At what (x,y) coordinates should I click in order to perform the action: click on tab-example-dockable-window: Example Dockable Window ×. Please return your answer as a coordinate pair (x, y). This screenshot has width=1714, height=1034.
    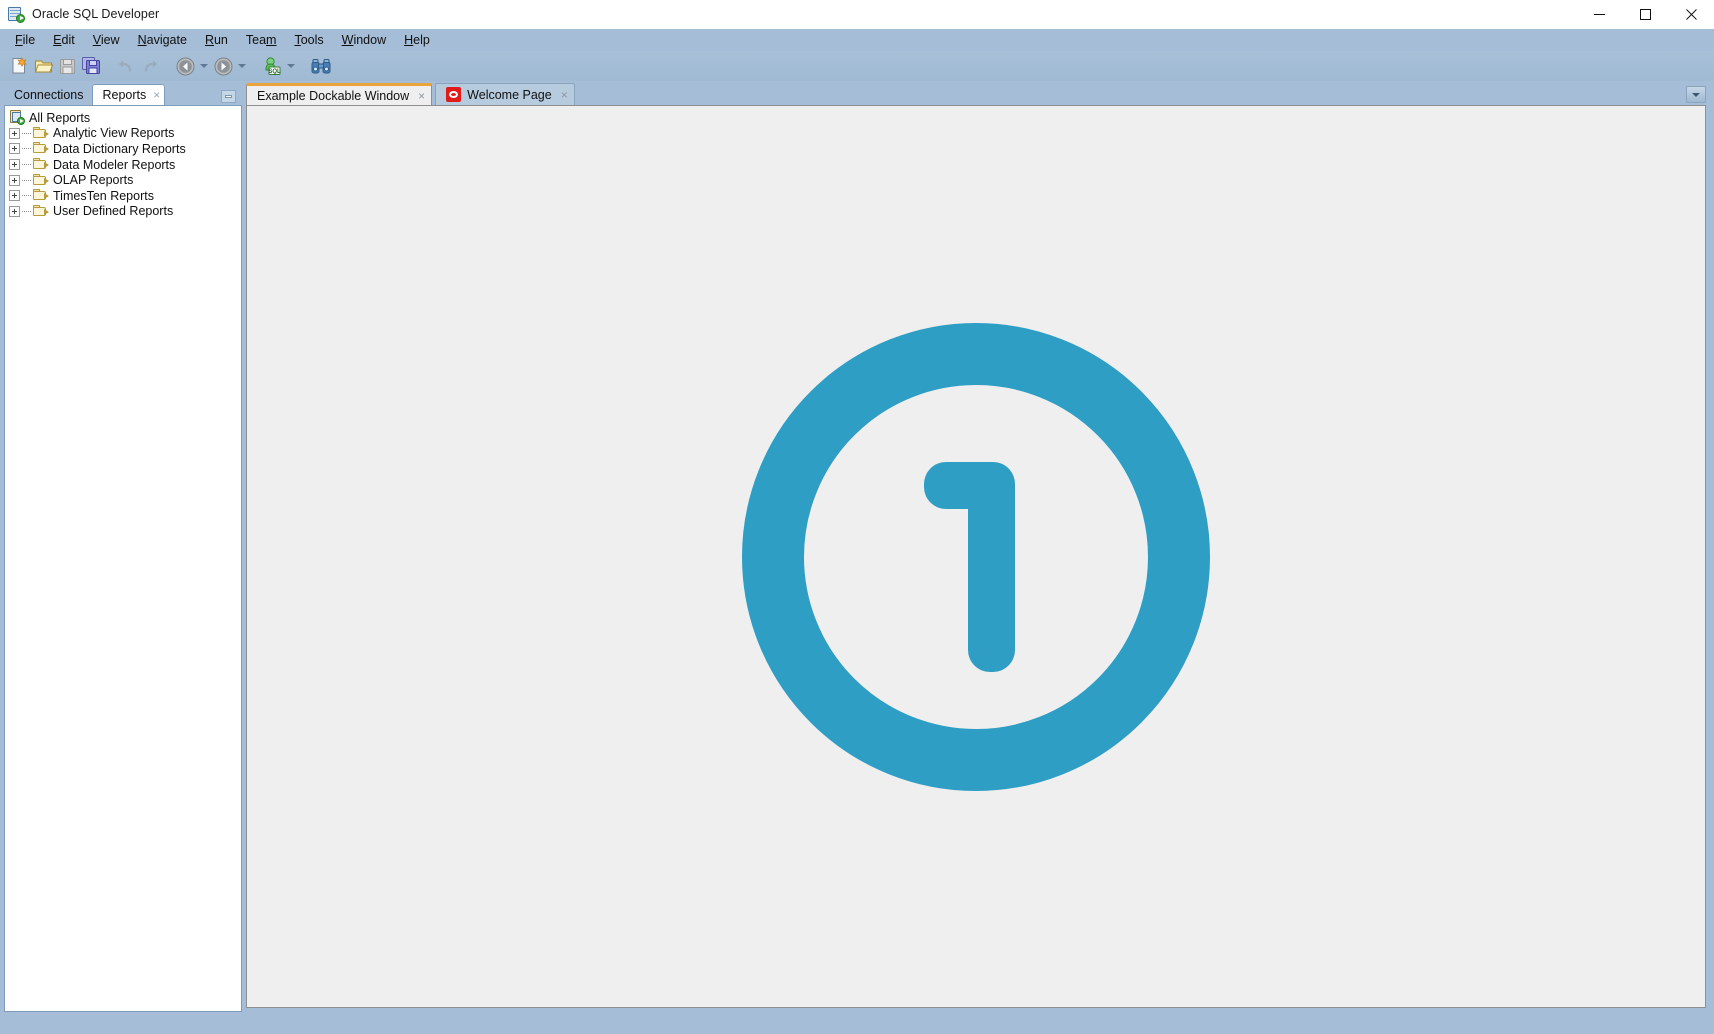
    Looking at the image, I should click on (339, 94).